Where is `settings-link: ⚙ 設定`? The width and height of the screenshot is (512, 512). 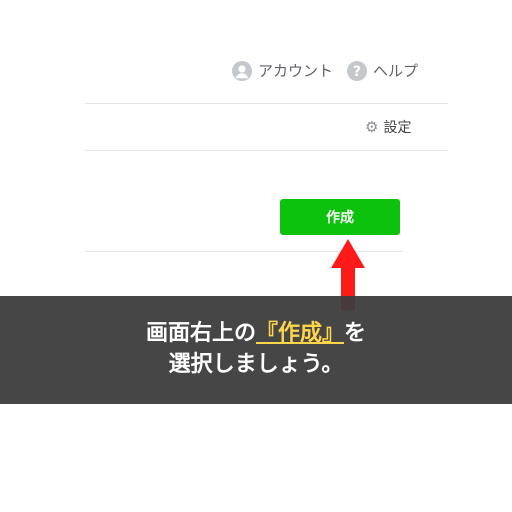 settings-link: ⚙ 設定 is located at coordinates (388, 127).